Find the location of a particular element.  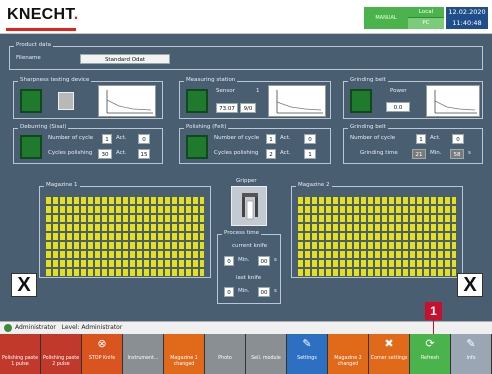

deburring-polishing-field: 30 is located at coordinates (105, 154).